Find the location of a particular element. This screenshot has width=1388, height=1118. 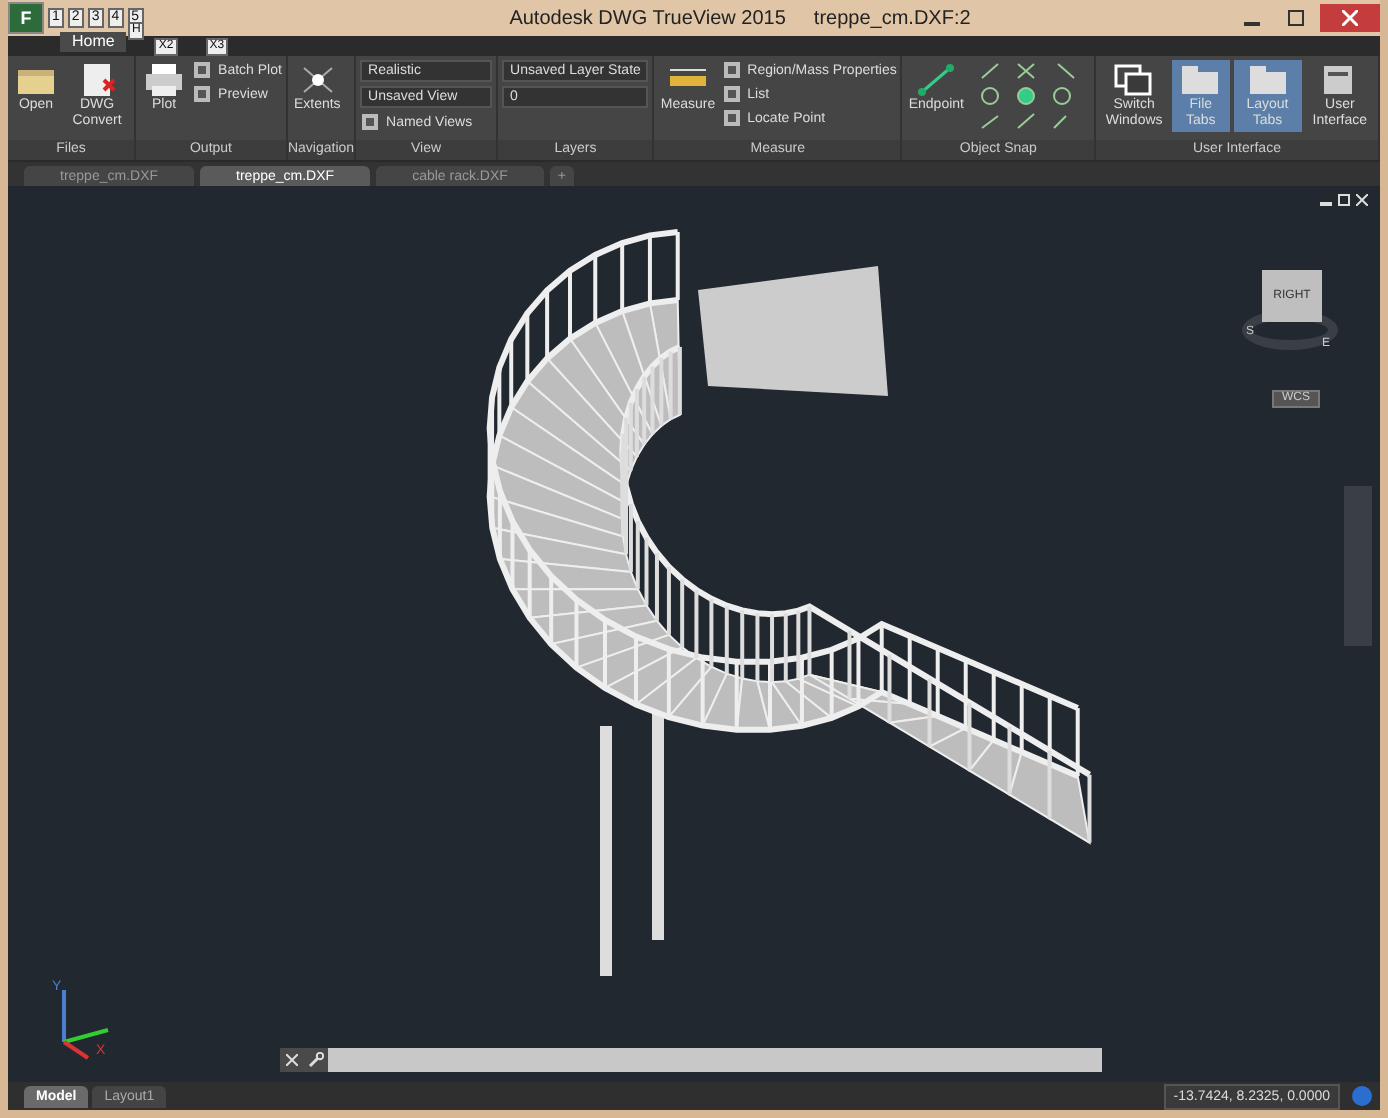

maximize-icon is located at coordinates (1296, 18).